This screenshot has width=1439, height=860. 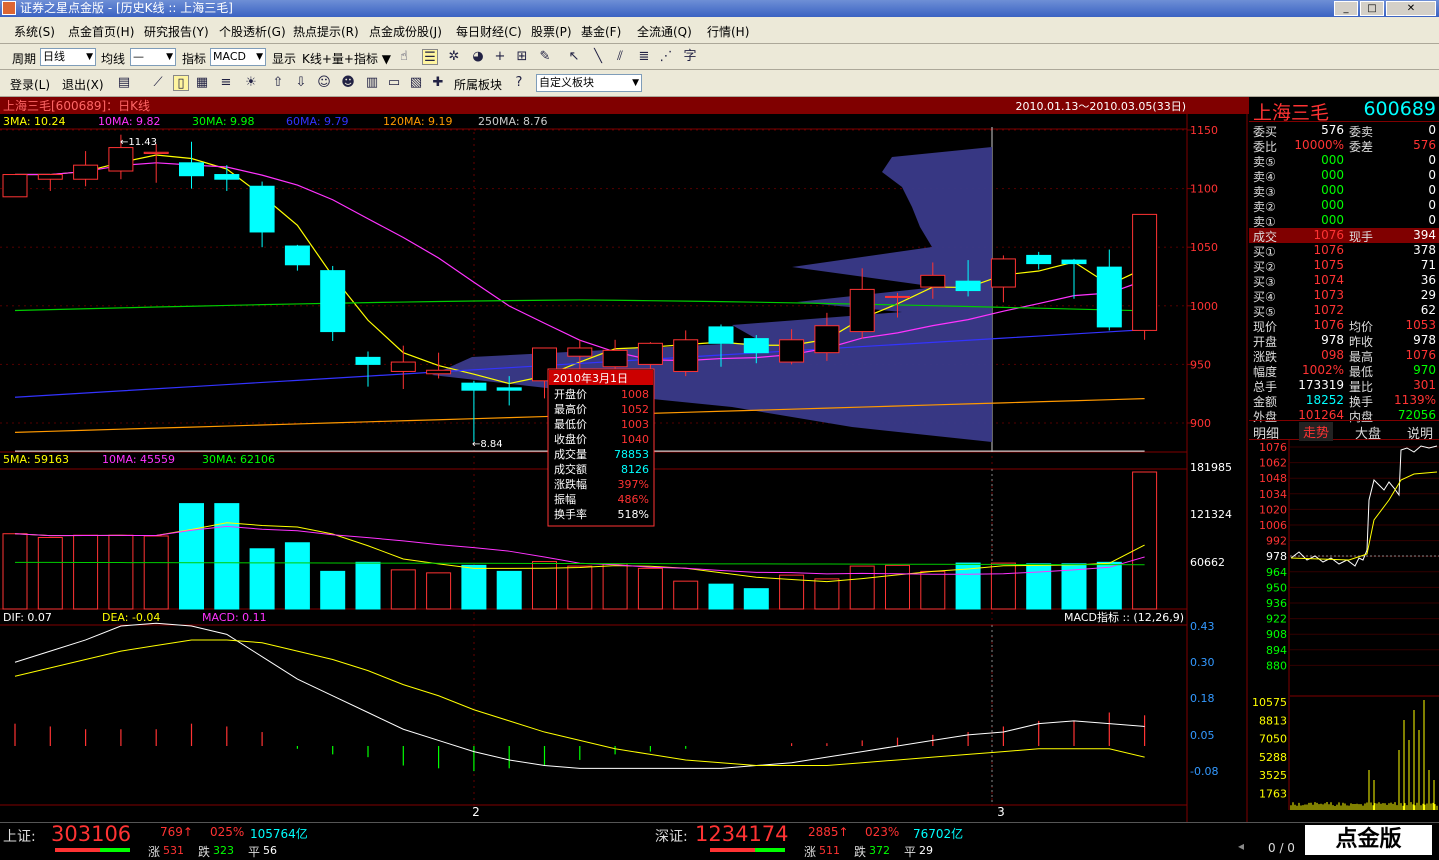 I want to click on price-axis-label: 1000, so click(x=1204, y=306).